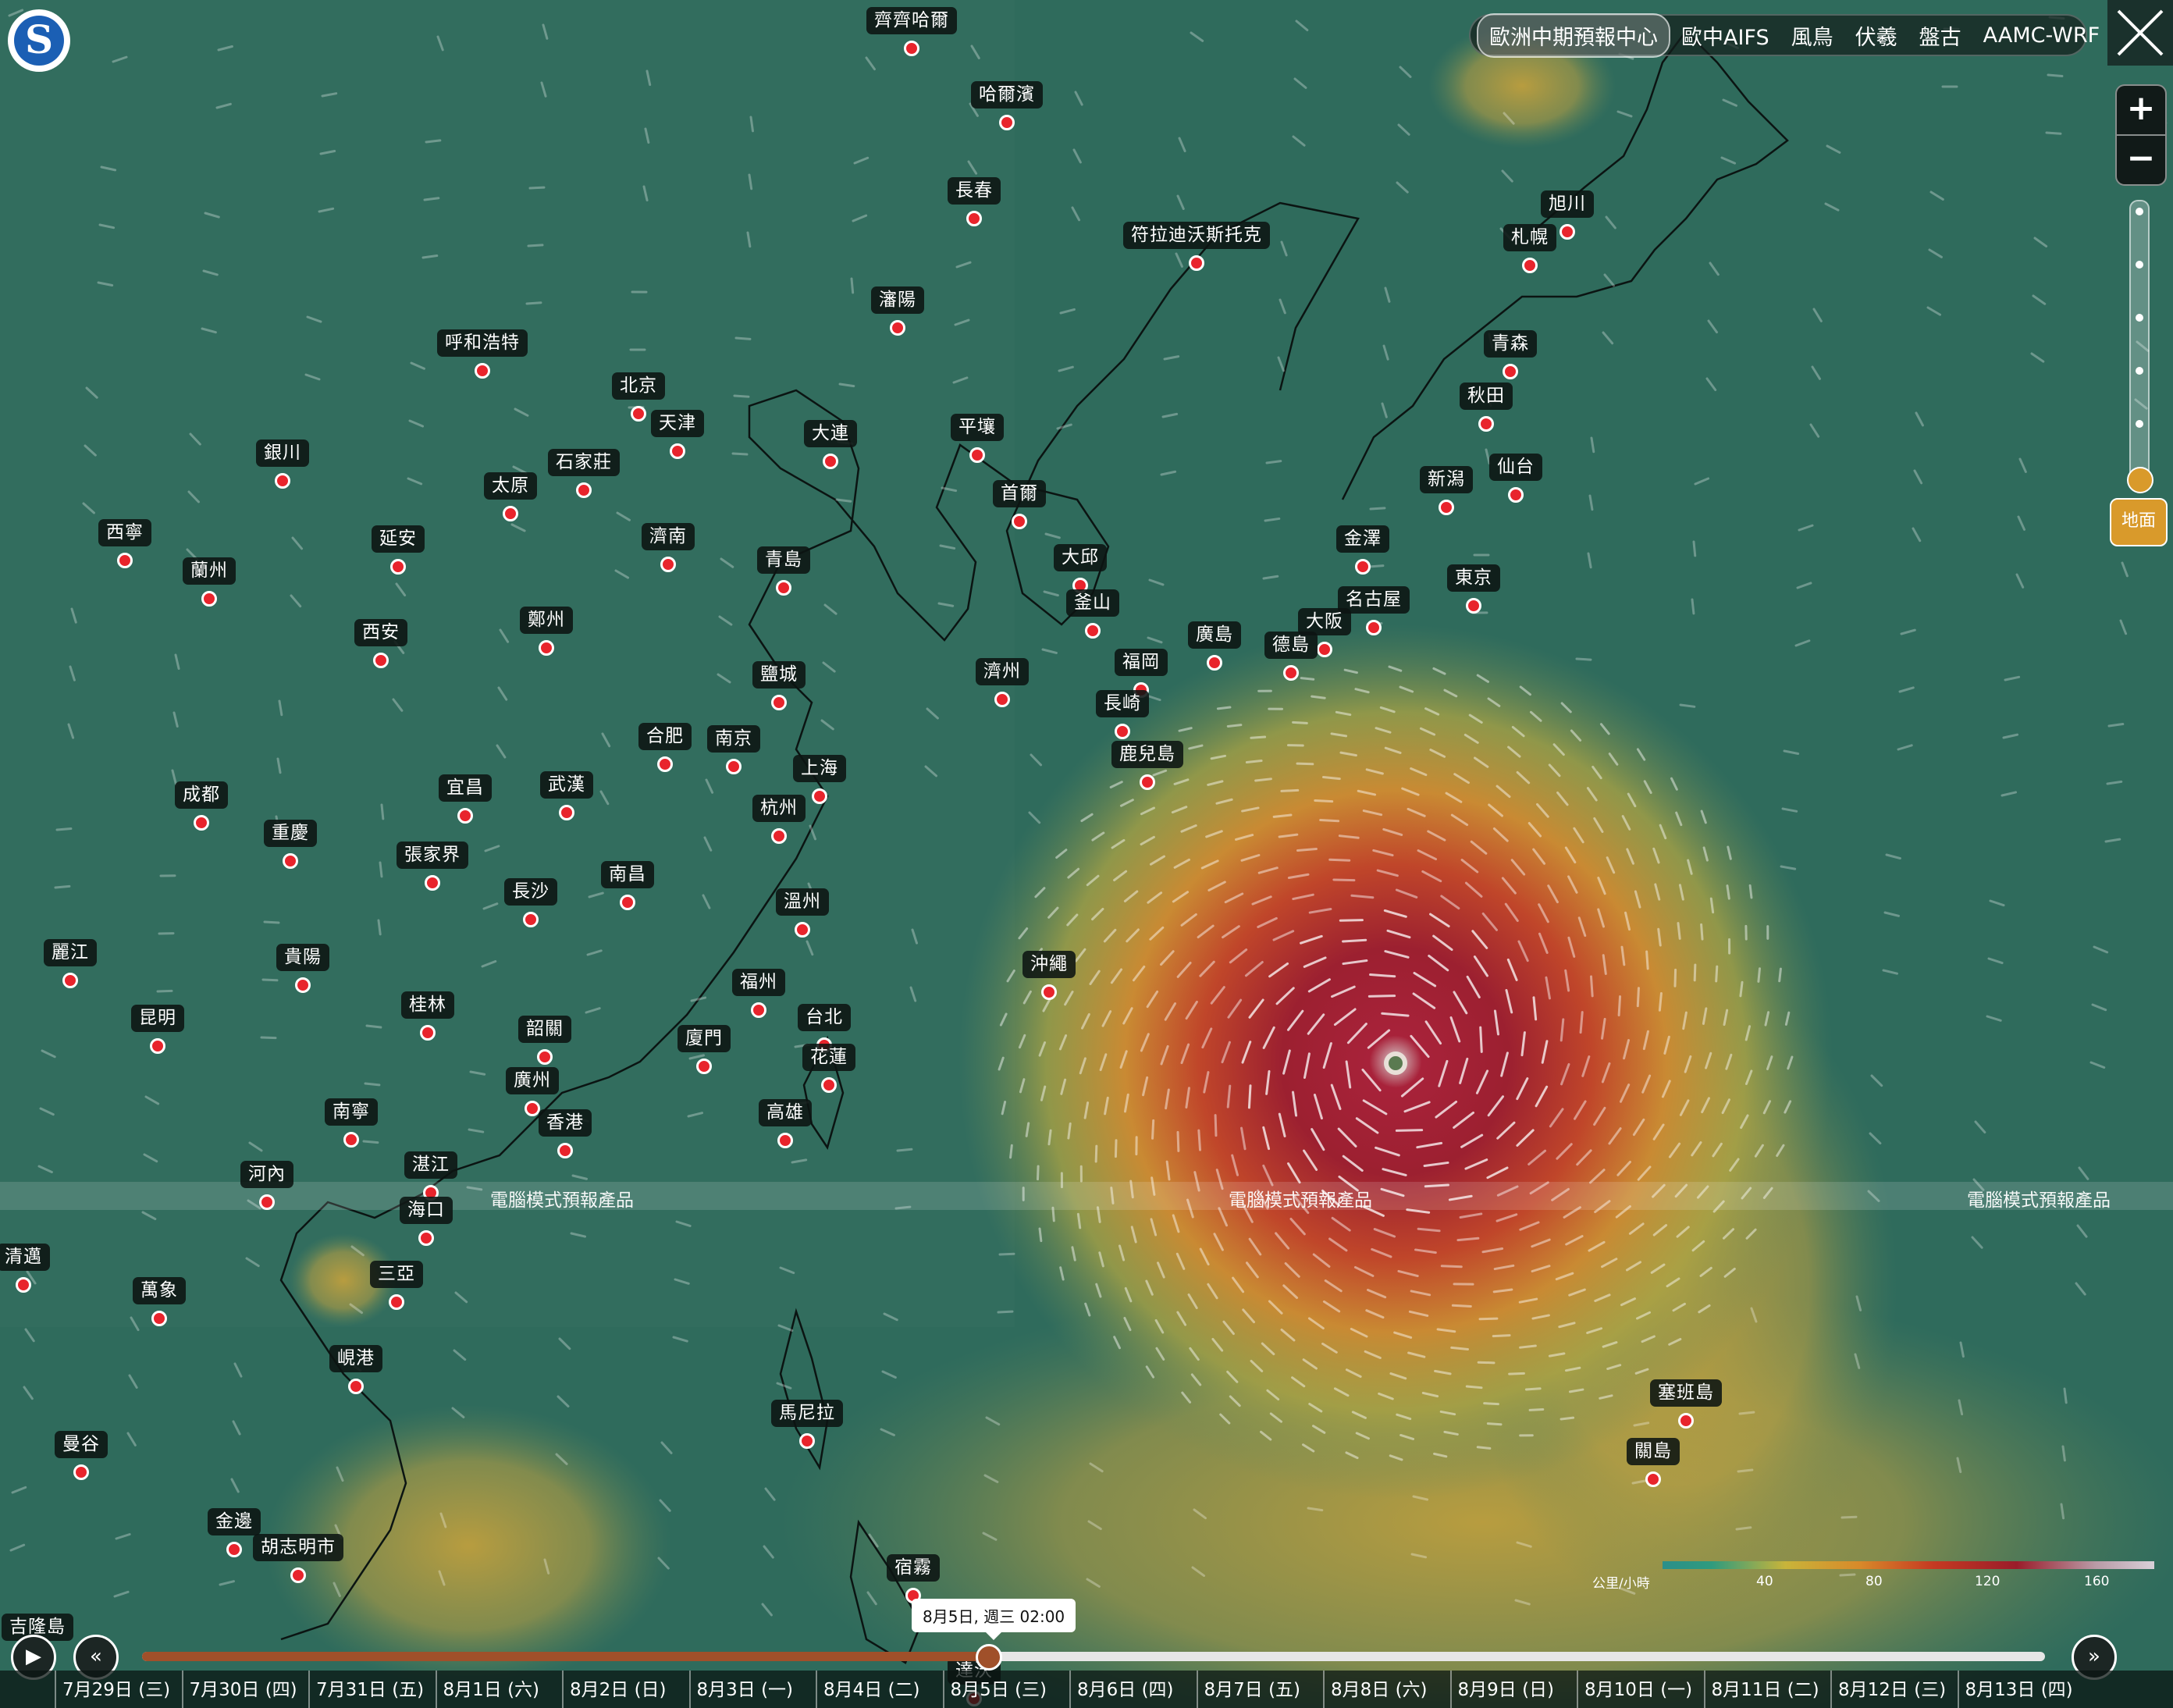 The image size is (2173, 1708). Describe the element at coordinates (665, 737) in the screenshot. I see `city-label: 合肥` at that location.